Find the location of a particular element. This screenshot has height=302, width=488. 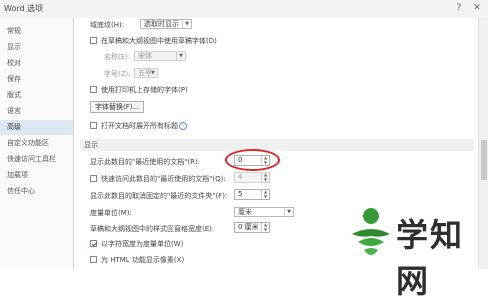

style-width-value: 0 厘米 is located at coordinates (248, 227).